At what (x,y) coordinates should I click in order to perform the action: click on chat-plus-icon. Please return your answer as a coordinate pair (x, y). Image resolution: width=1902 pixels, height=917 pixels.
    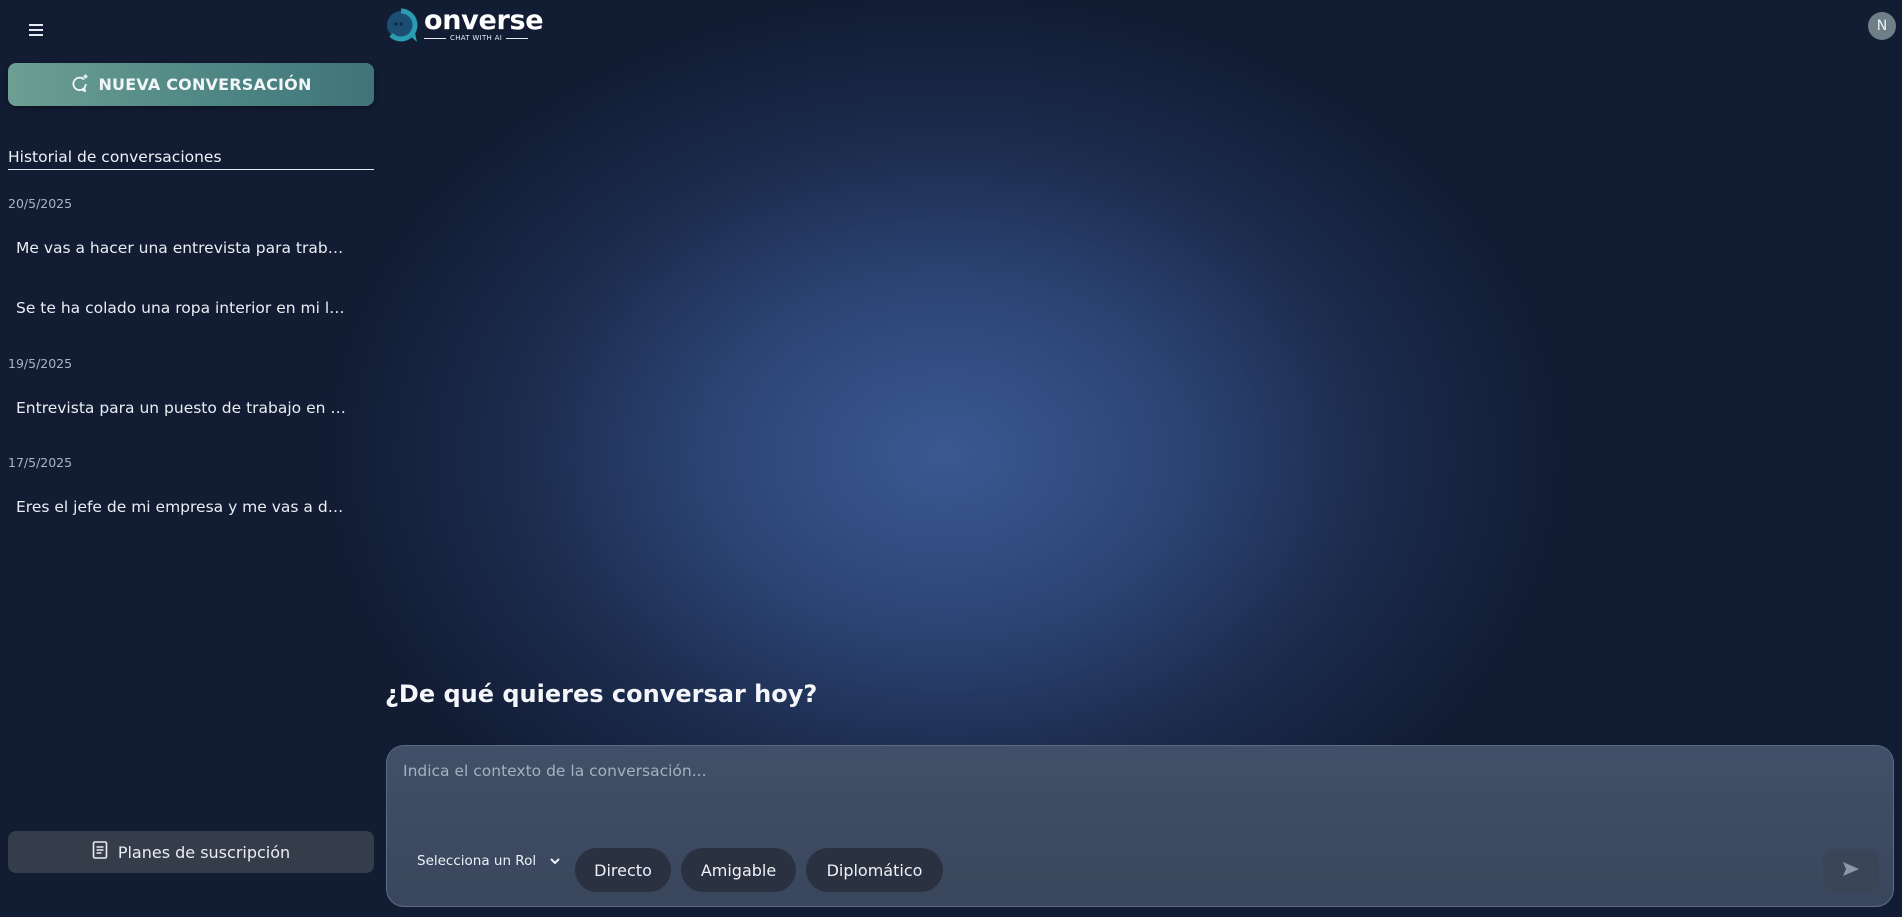
    Looking at the image, I should click on (80, 85).